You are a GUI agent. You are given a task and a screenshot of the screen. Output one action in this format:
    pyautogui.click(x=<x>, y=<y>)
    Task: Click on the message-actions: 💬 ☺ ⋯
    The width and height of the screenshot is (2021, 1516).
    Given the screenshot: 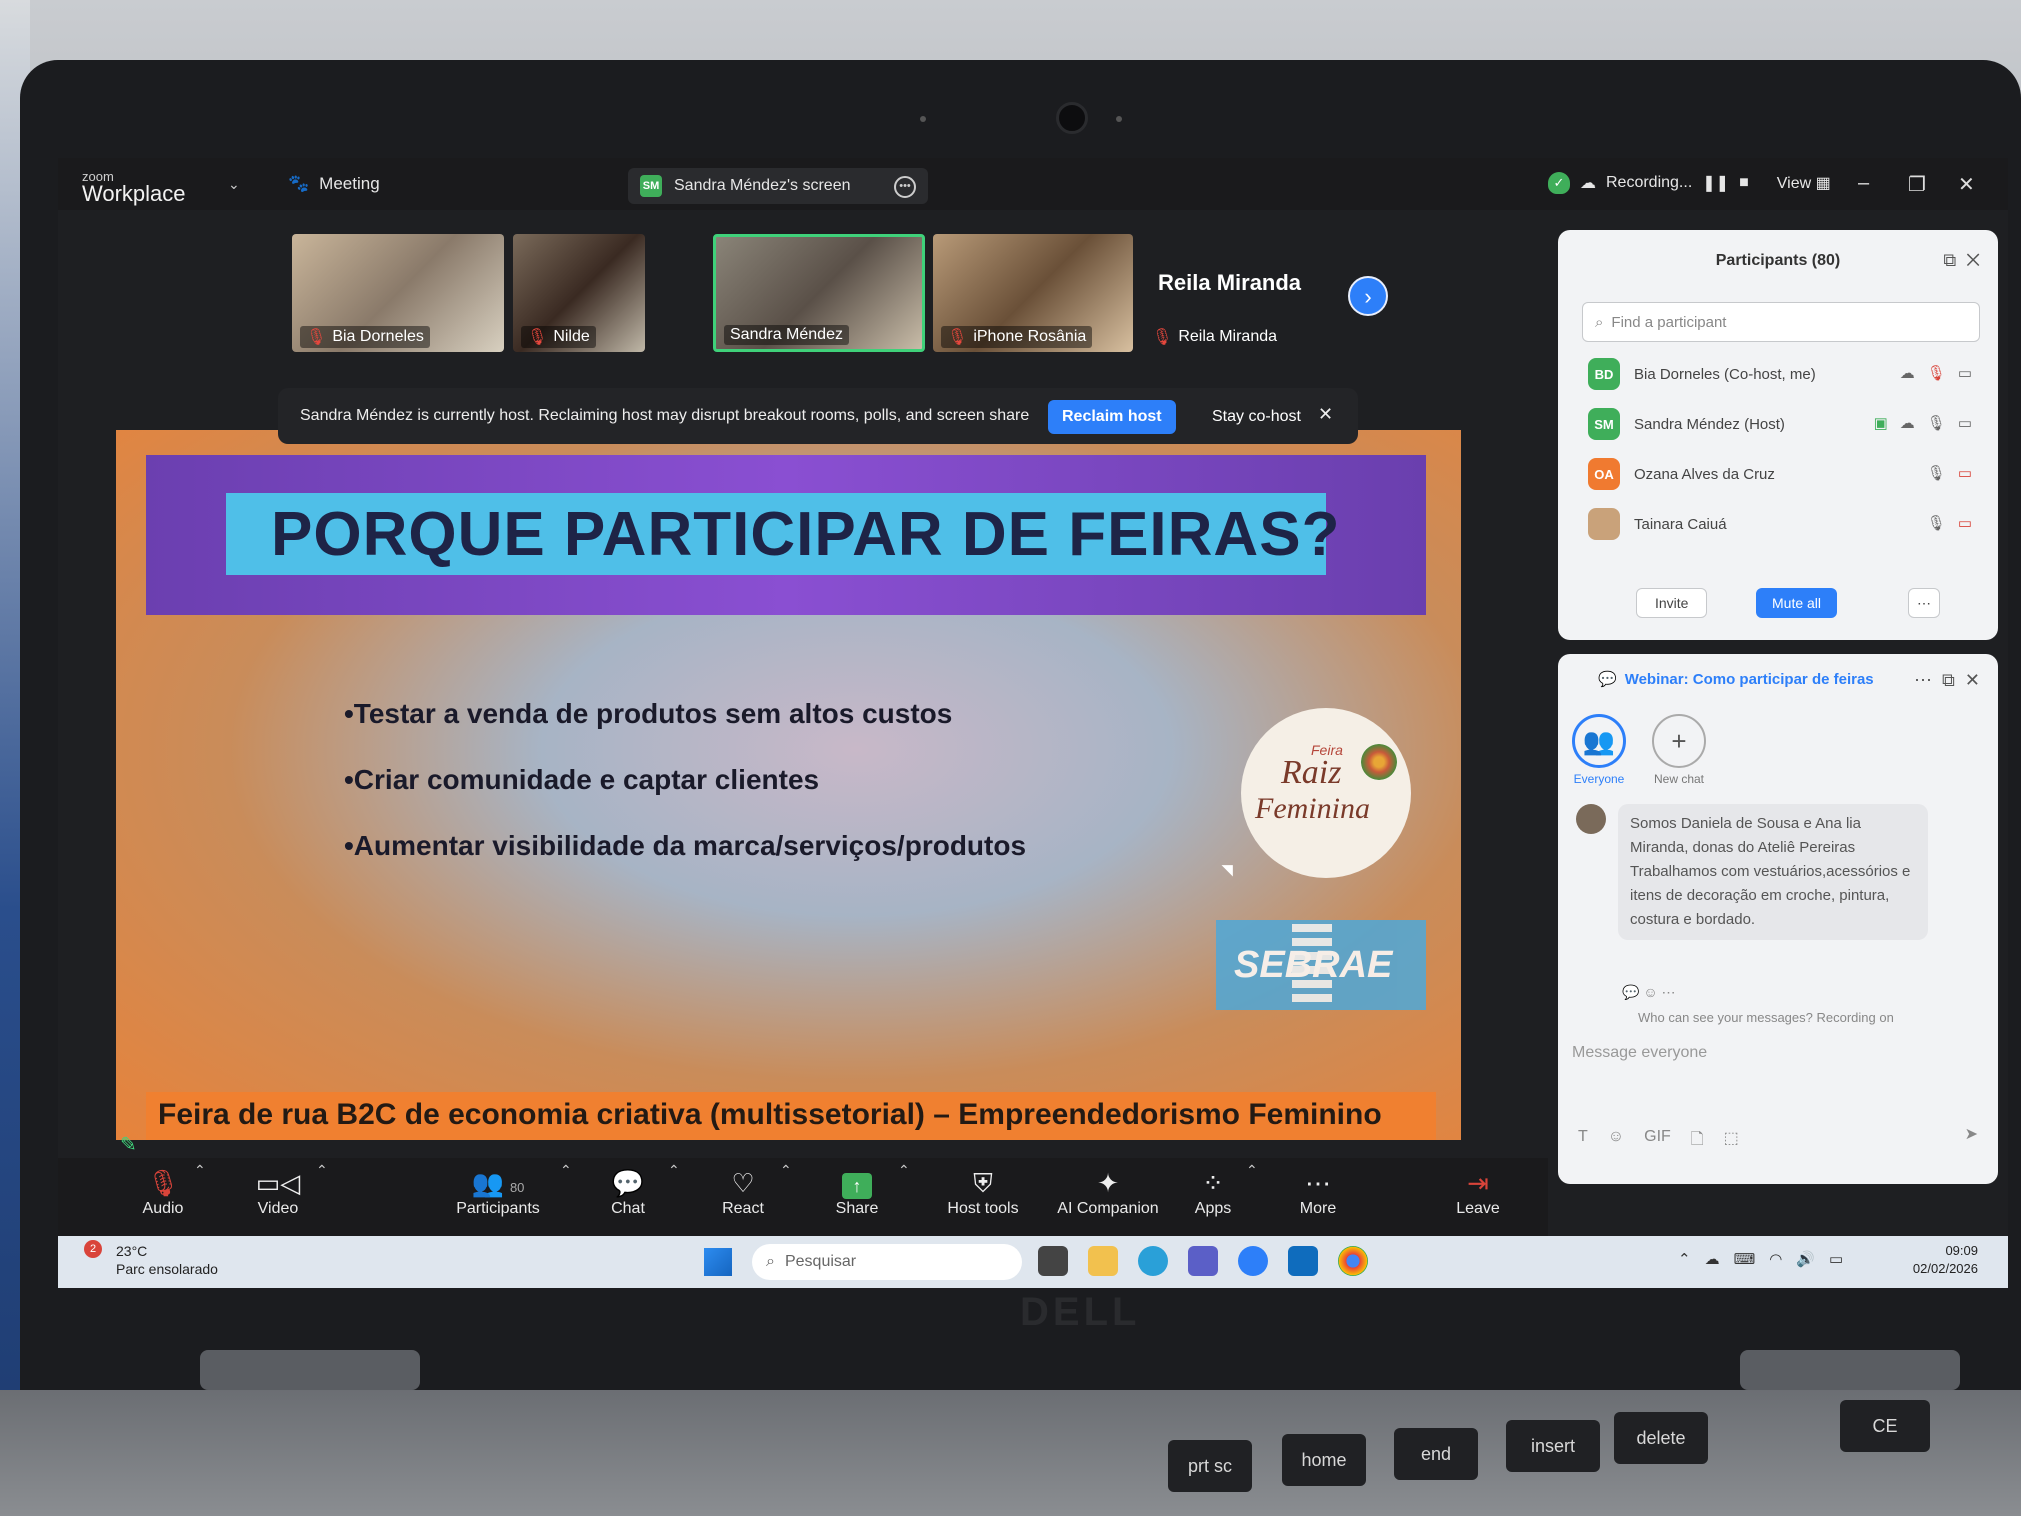 What is the action you would take?
    pyautogui.click(x=1649, y=992)
    